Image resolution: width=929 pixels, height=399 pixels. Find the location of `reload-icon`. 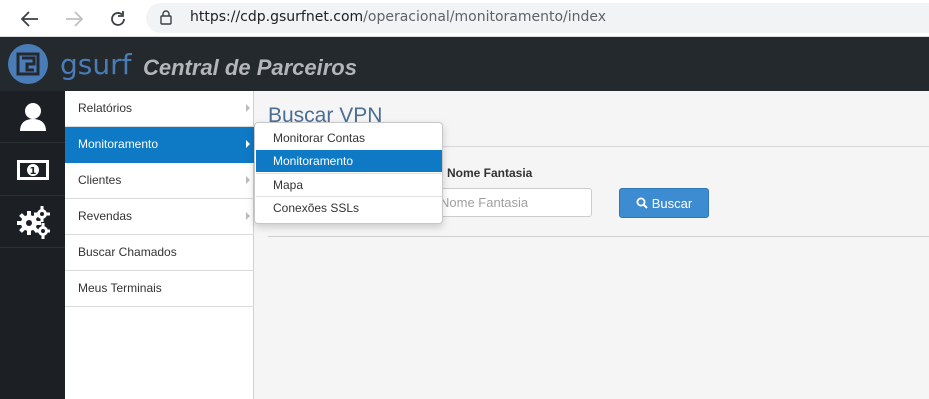

reload-icon is located at coordinates (118, 18).